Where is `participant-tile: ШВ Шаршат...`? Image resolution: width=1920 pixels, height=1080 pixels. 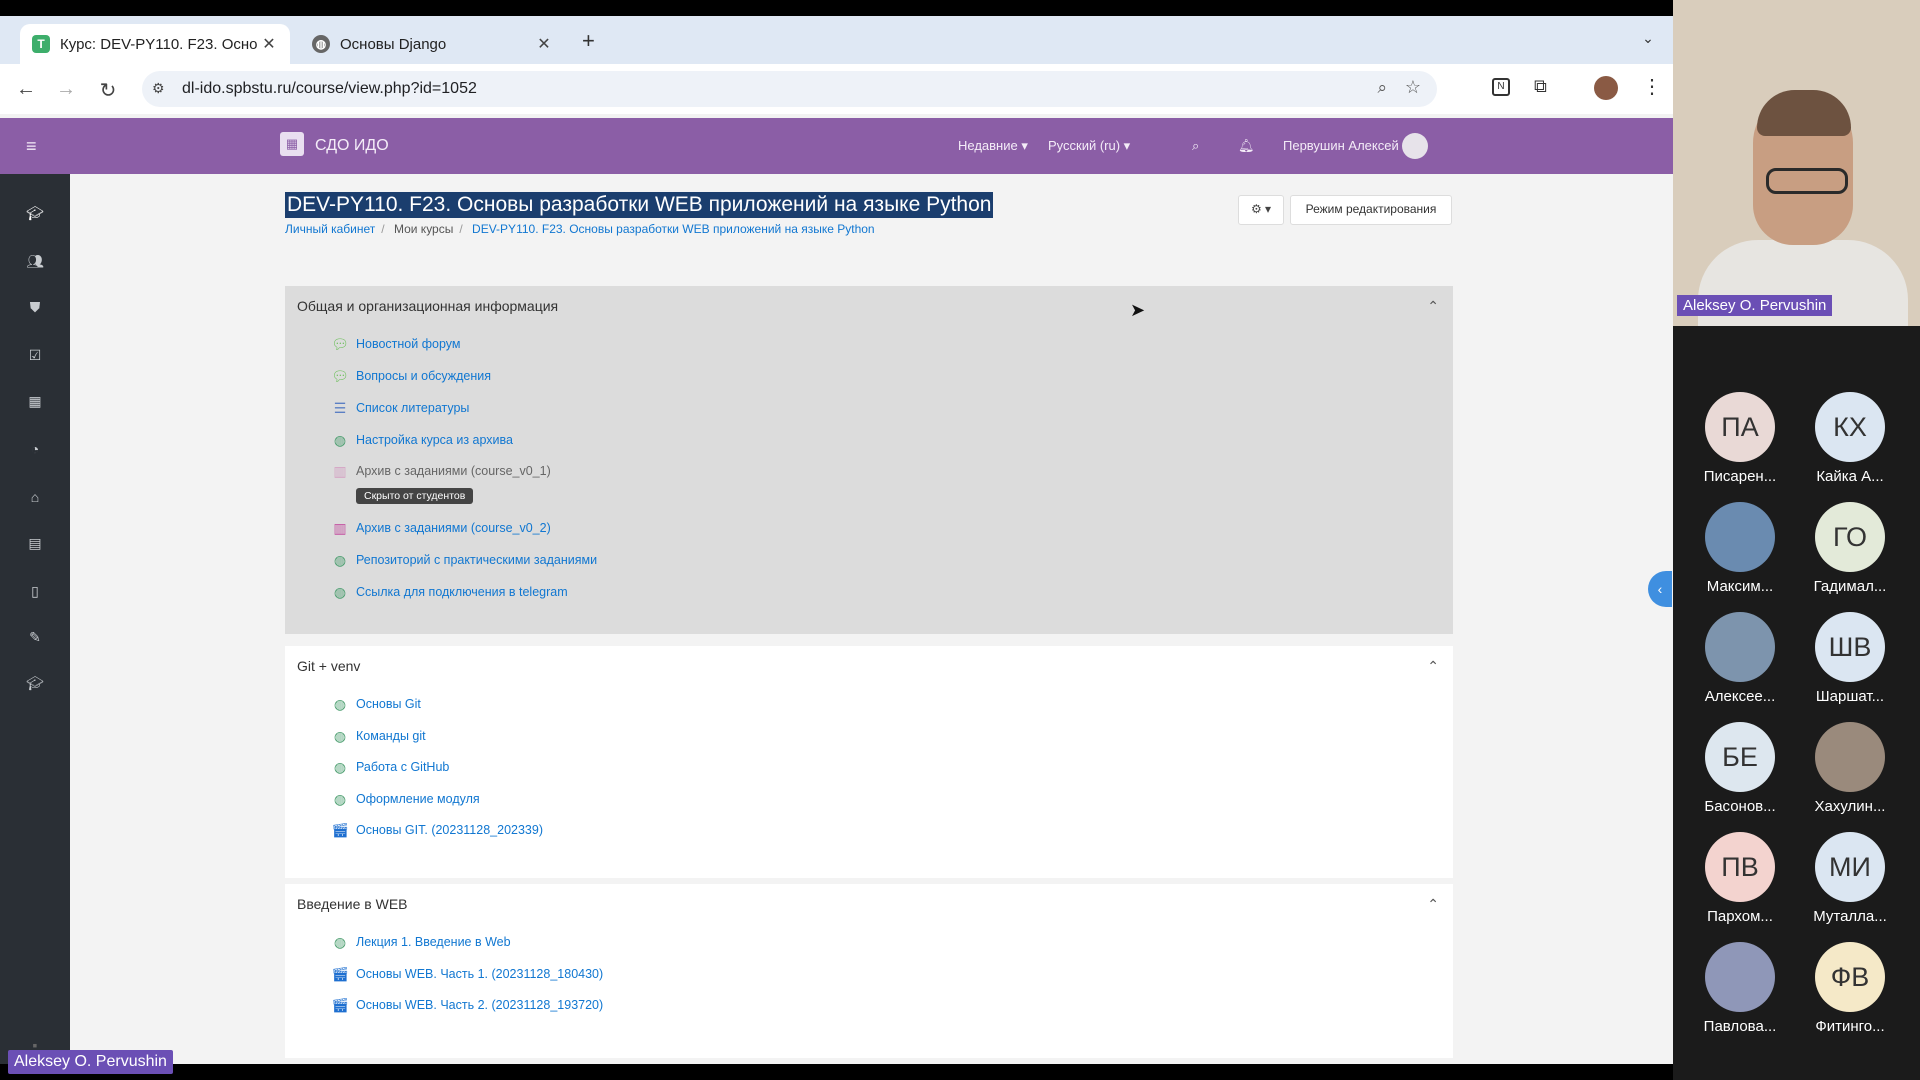 participant-tile: ШВ Шаршат... is located at coordinates (1850, 658).